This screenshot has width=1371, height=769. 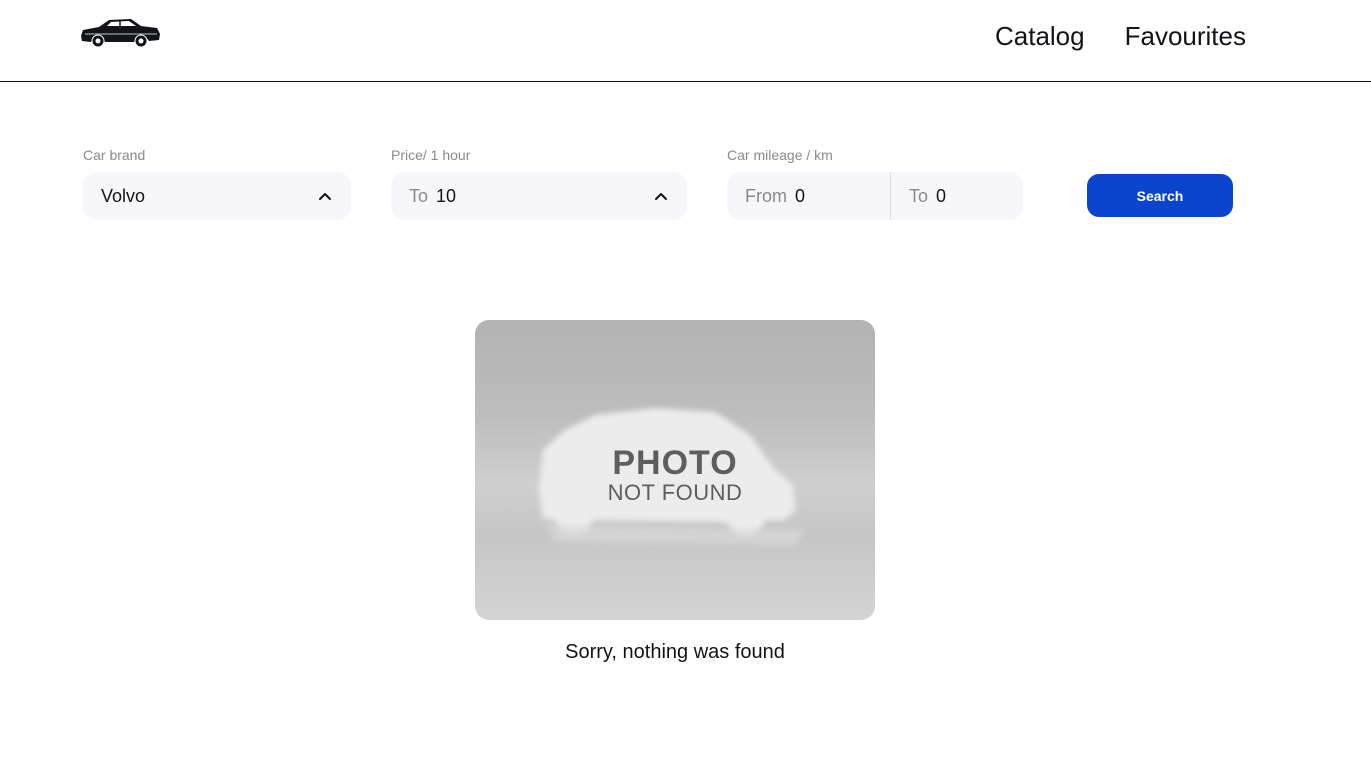 What do you see at coordinates (1160, 195) in the screenshot?
I see `search-button: Search` at bounding box center [1160, 195].